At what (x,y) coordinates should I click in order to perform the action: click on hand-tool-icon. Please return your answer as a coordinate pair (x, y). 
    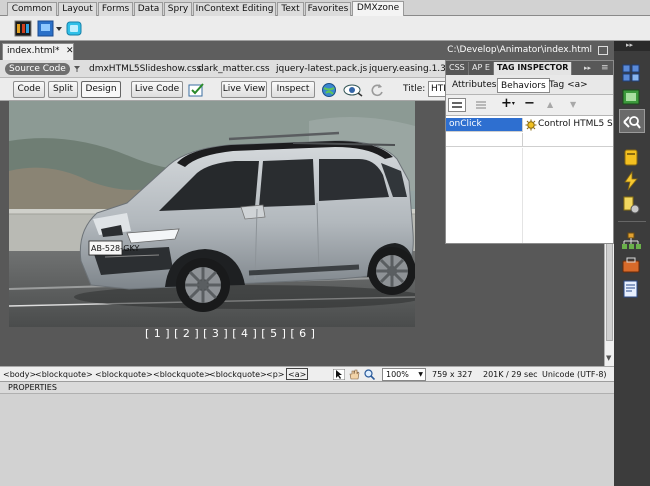
    Looking at the image, I should click on (354, 374).